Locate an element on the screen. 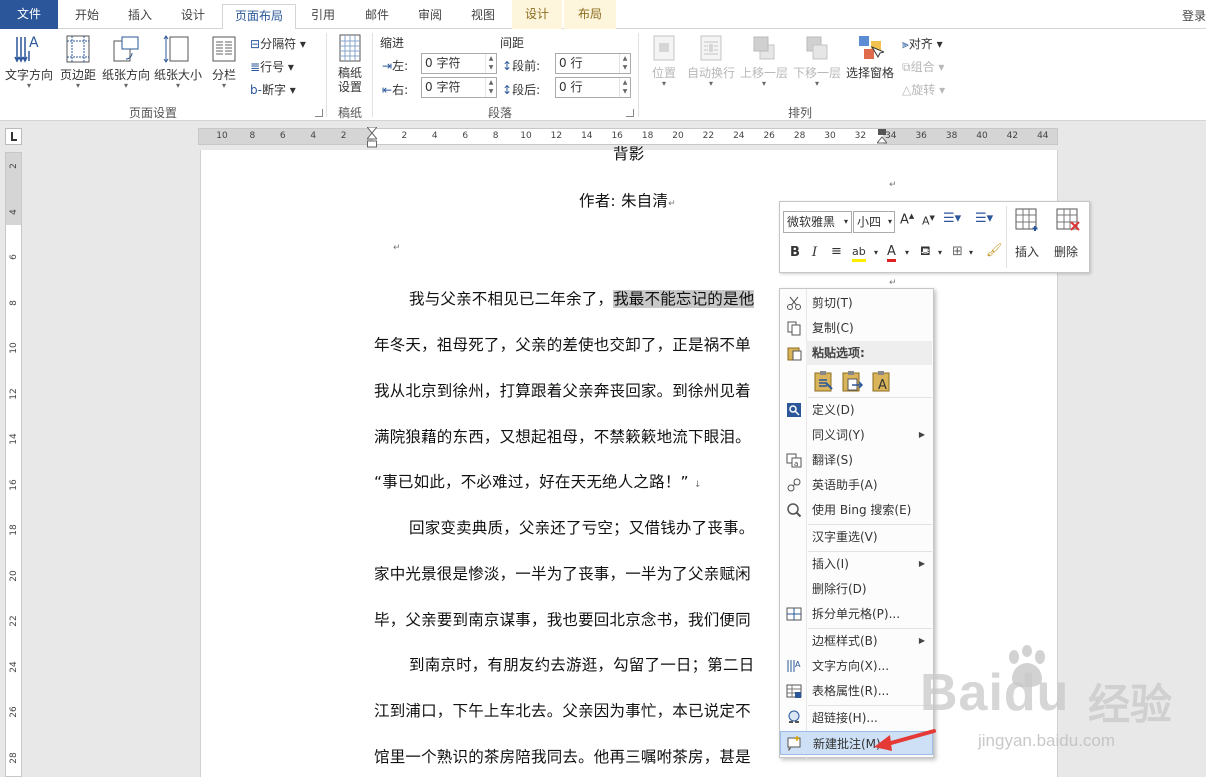 This screenshot has width=1206, height=777. insert-table-button is located at coordinates (1028, 221).